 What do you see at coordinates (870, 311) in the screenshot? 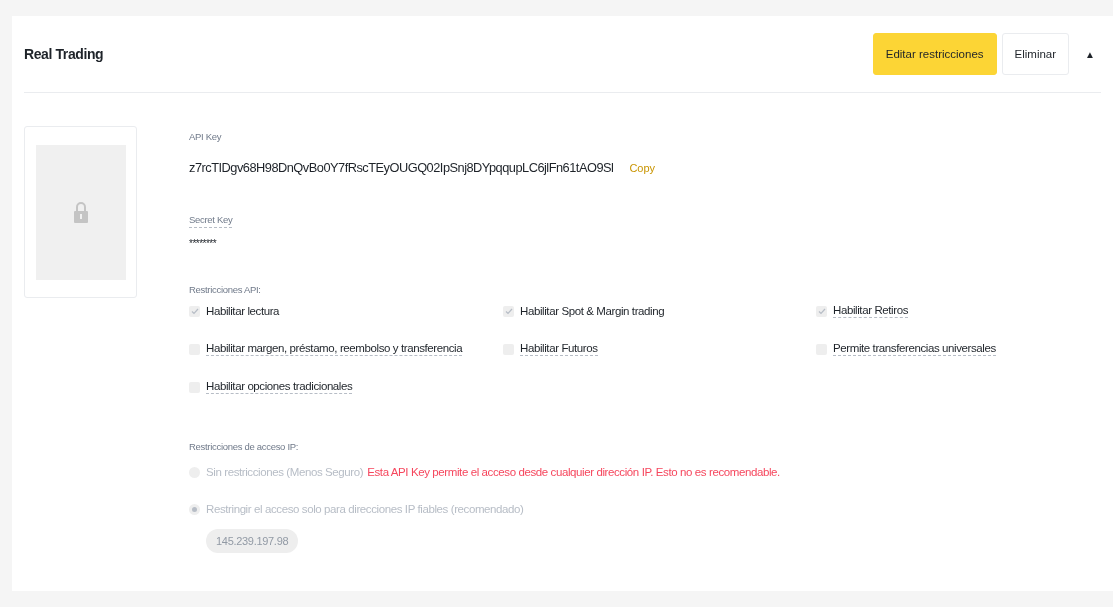
I see `checkbox-label: Habilitar Retiros` at bounding box center [870, 311].